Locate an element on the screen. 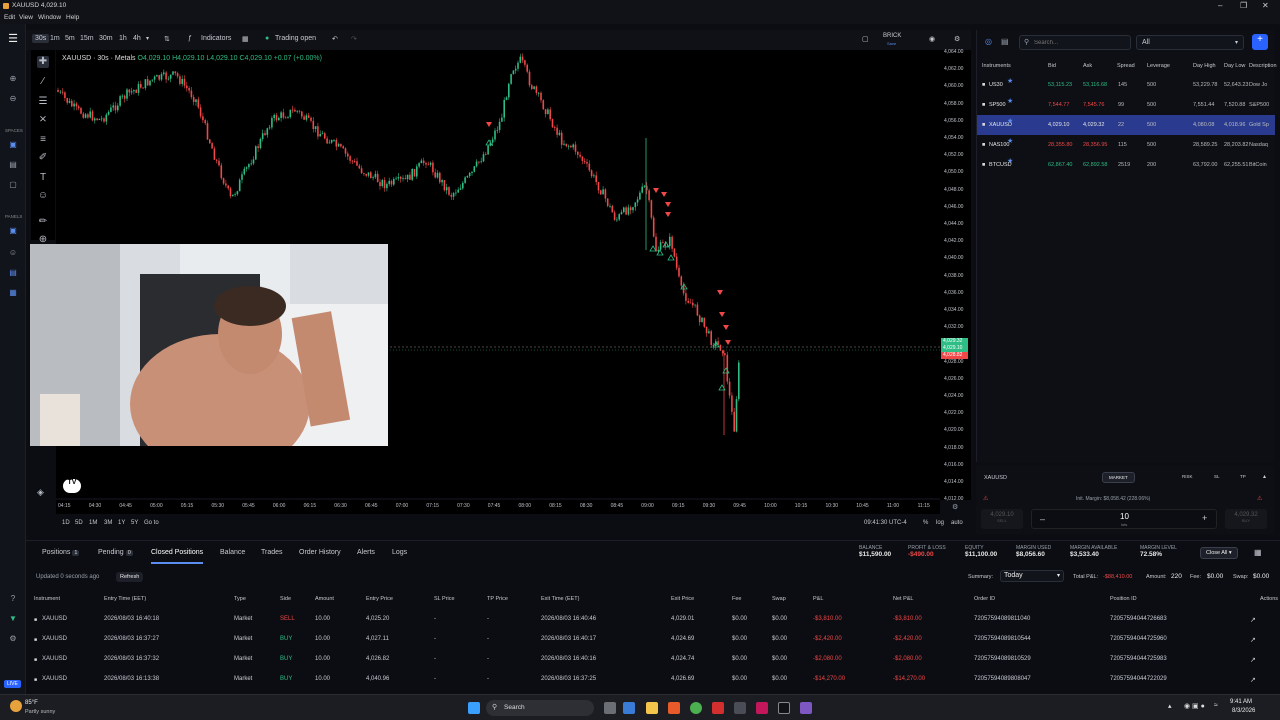 The image size is (1280, 720). col-header: Swap is located at coordinates (779, 599).